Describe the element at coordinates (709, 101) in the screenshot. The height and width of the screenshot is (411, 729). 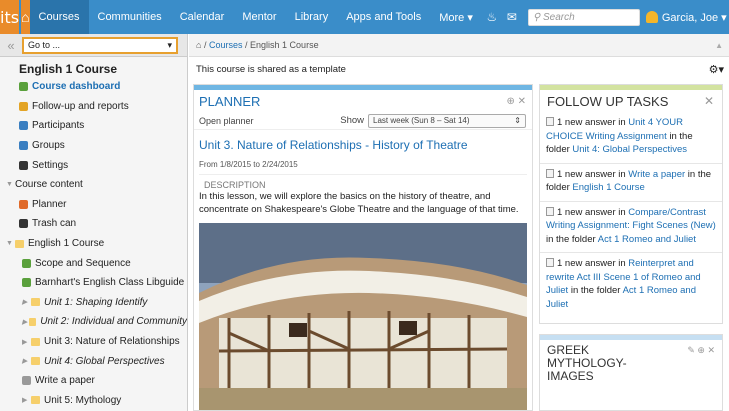
I see `close-icon: ✕` at that location.